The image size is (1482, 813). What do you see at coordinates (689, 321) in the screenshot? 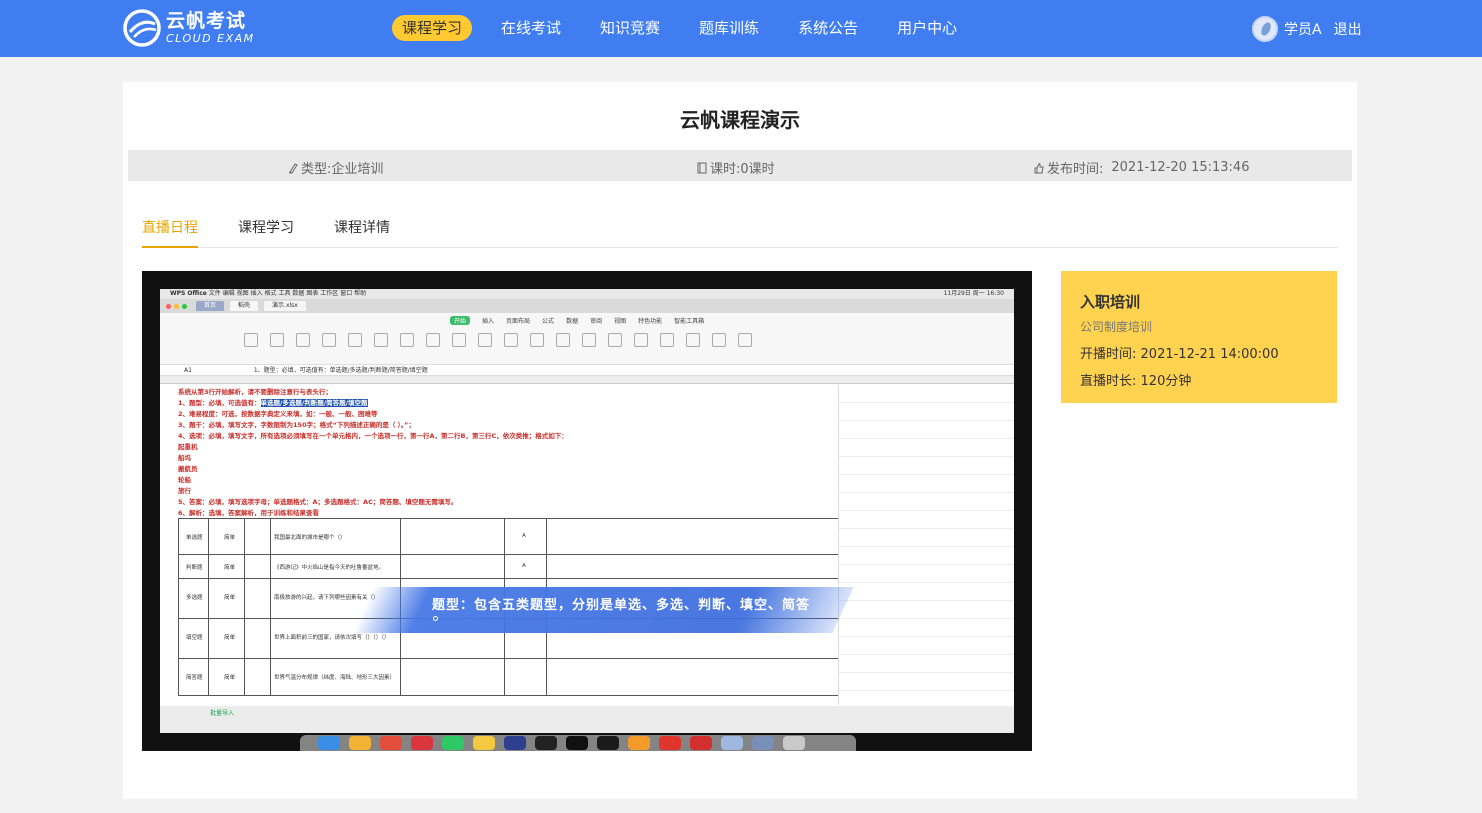
I see `ribbon-tab: 智能工具箱` at bounding box center [689, 321].